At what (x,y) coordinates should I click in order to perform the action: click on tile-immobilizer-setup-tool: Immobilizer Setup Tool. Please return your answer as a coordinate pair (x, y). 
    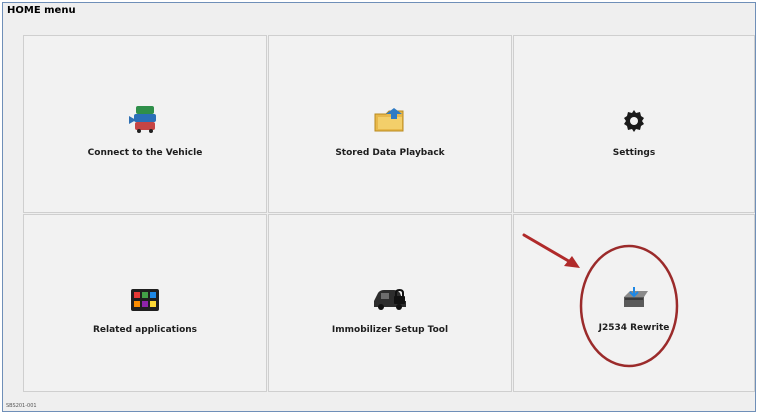
    Looking at the image, I should click on (390, 303).